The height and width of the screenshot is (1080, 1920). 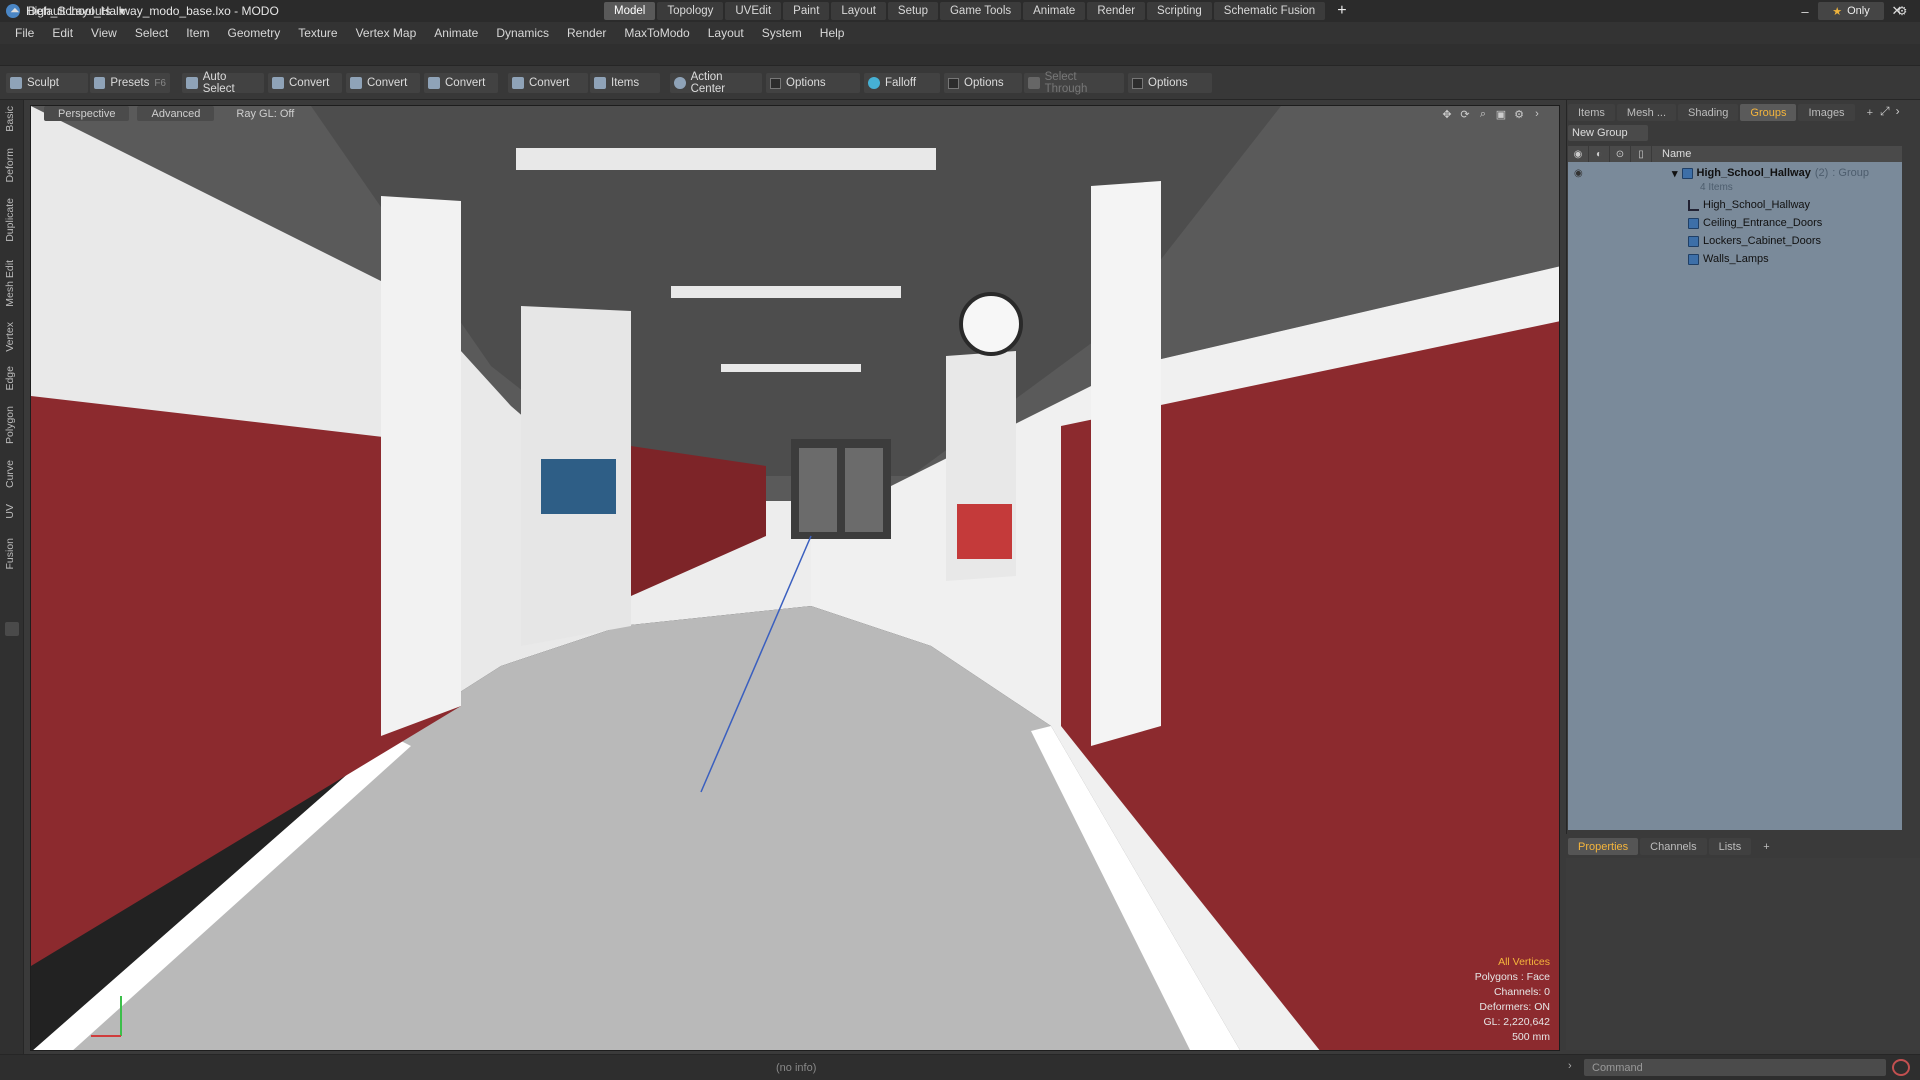 I want to click on tab-items: Items, so click(x=1591, y=112).